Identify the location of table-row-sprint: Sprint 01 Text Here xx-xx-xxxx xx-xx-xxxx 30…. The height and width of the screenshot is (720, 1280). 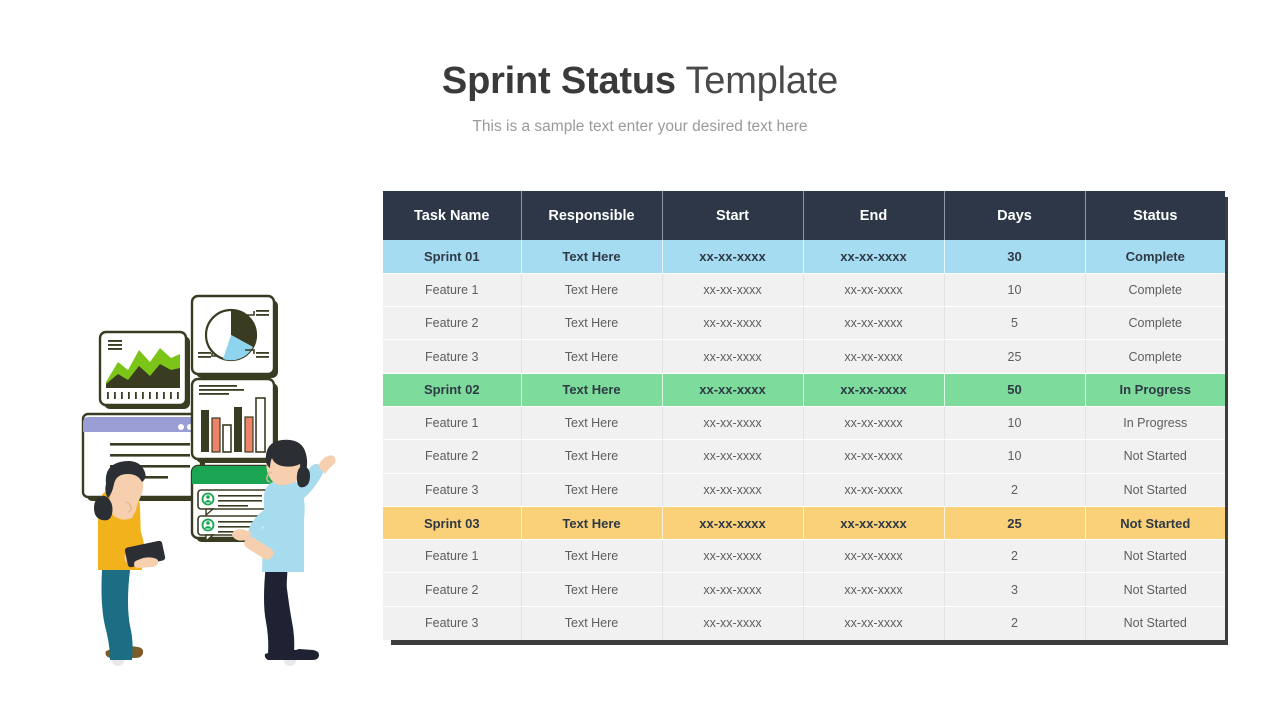
(804, 257).